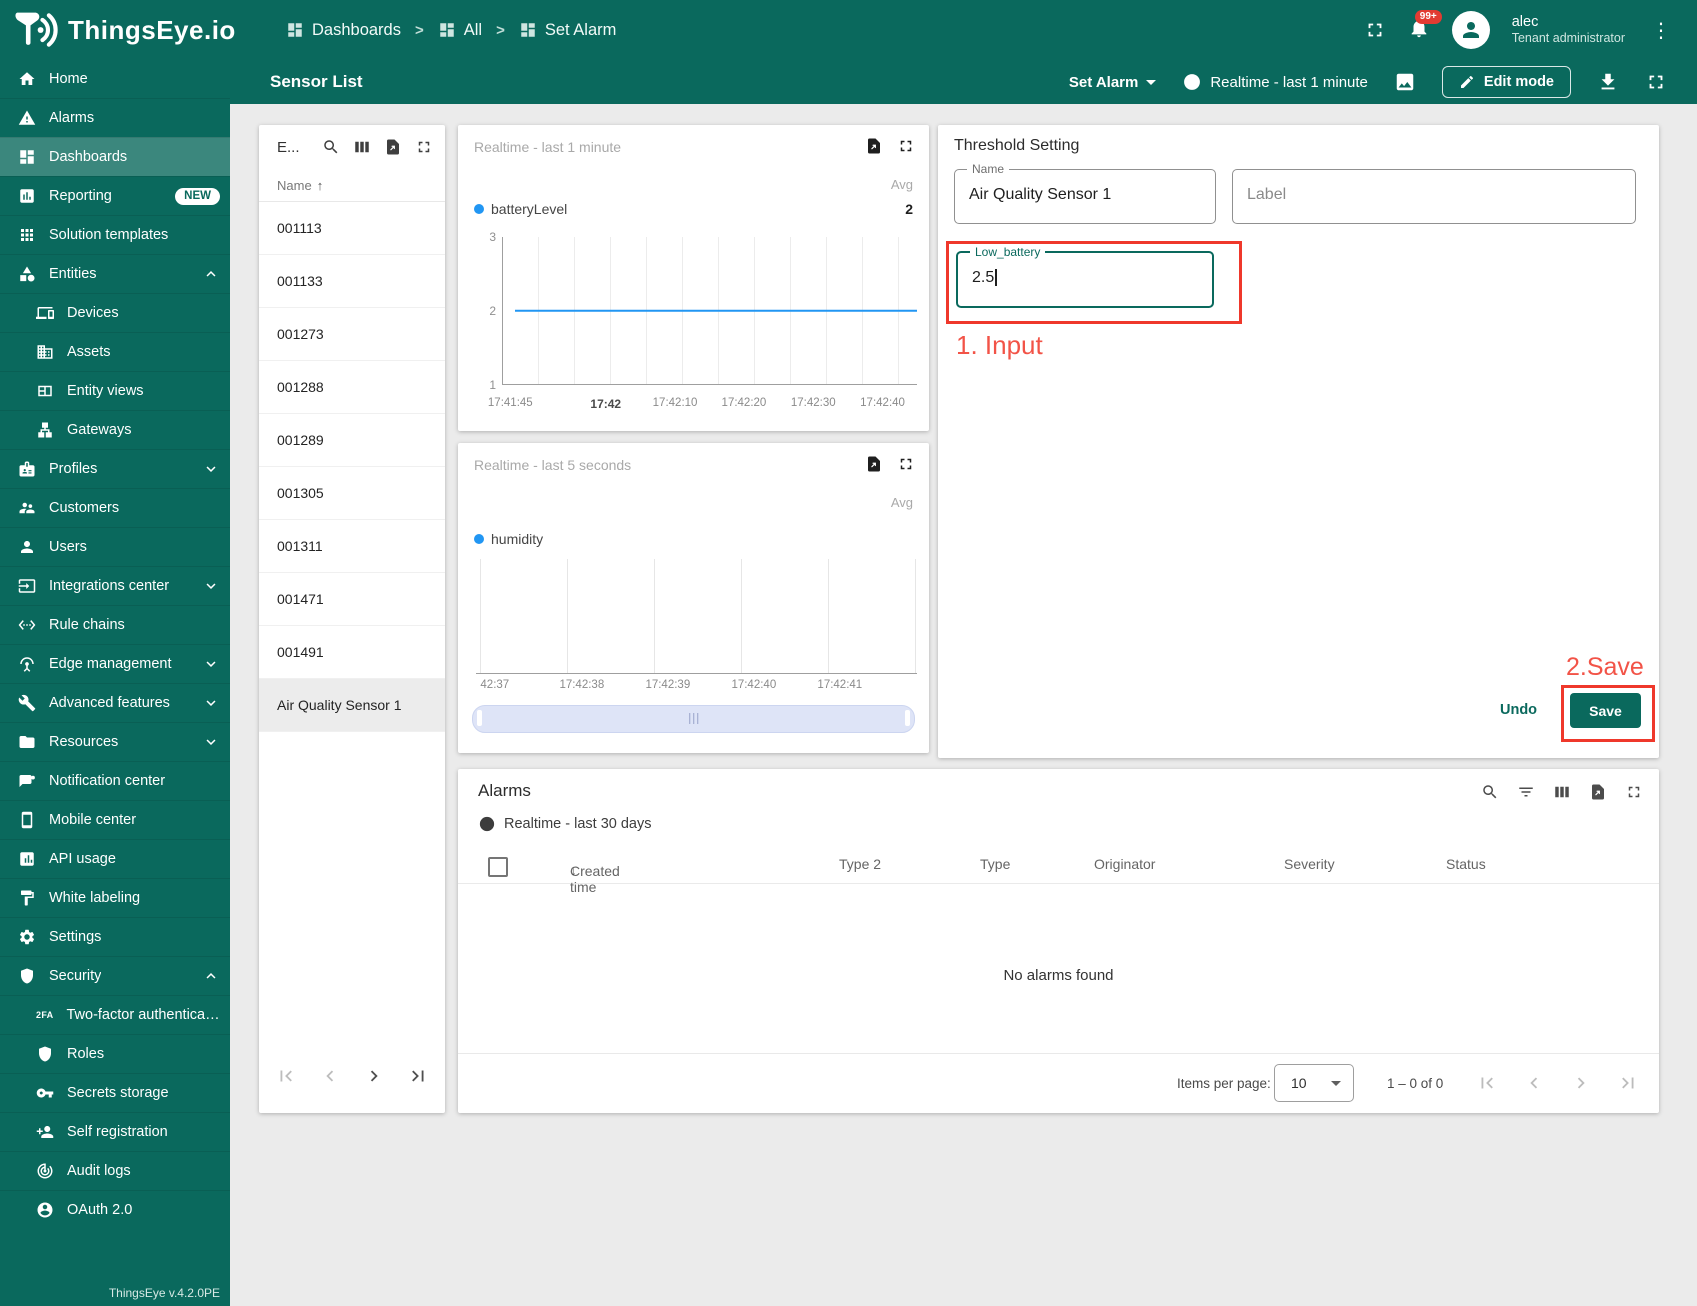 The height and width of the screenshot is (1306, 1697). What do you see at coordinates (45, 352) in the screenshot?
I see `building-icon` at bounding box center [45, 352].